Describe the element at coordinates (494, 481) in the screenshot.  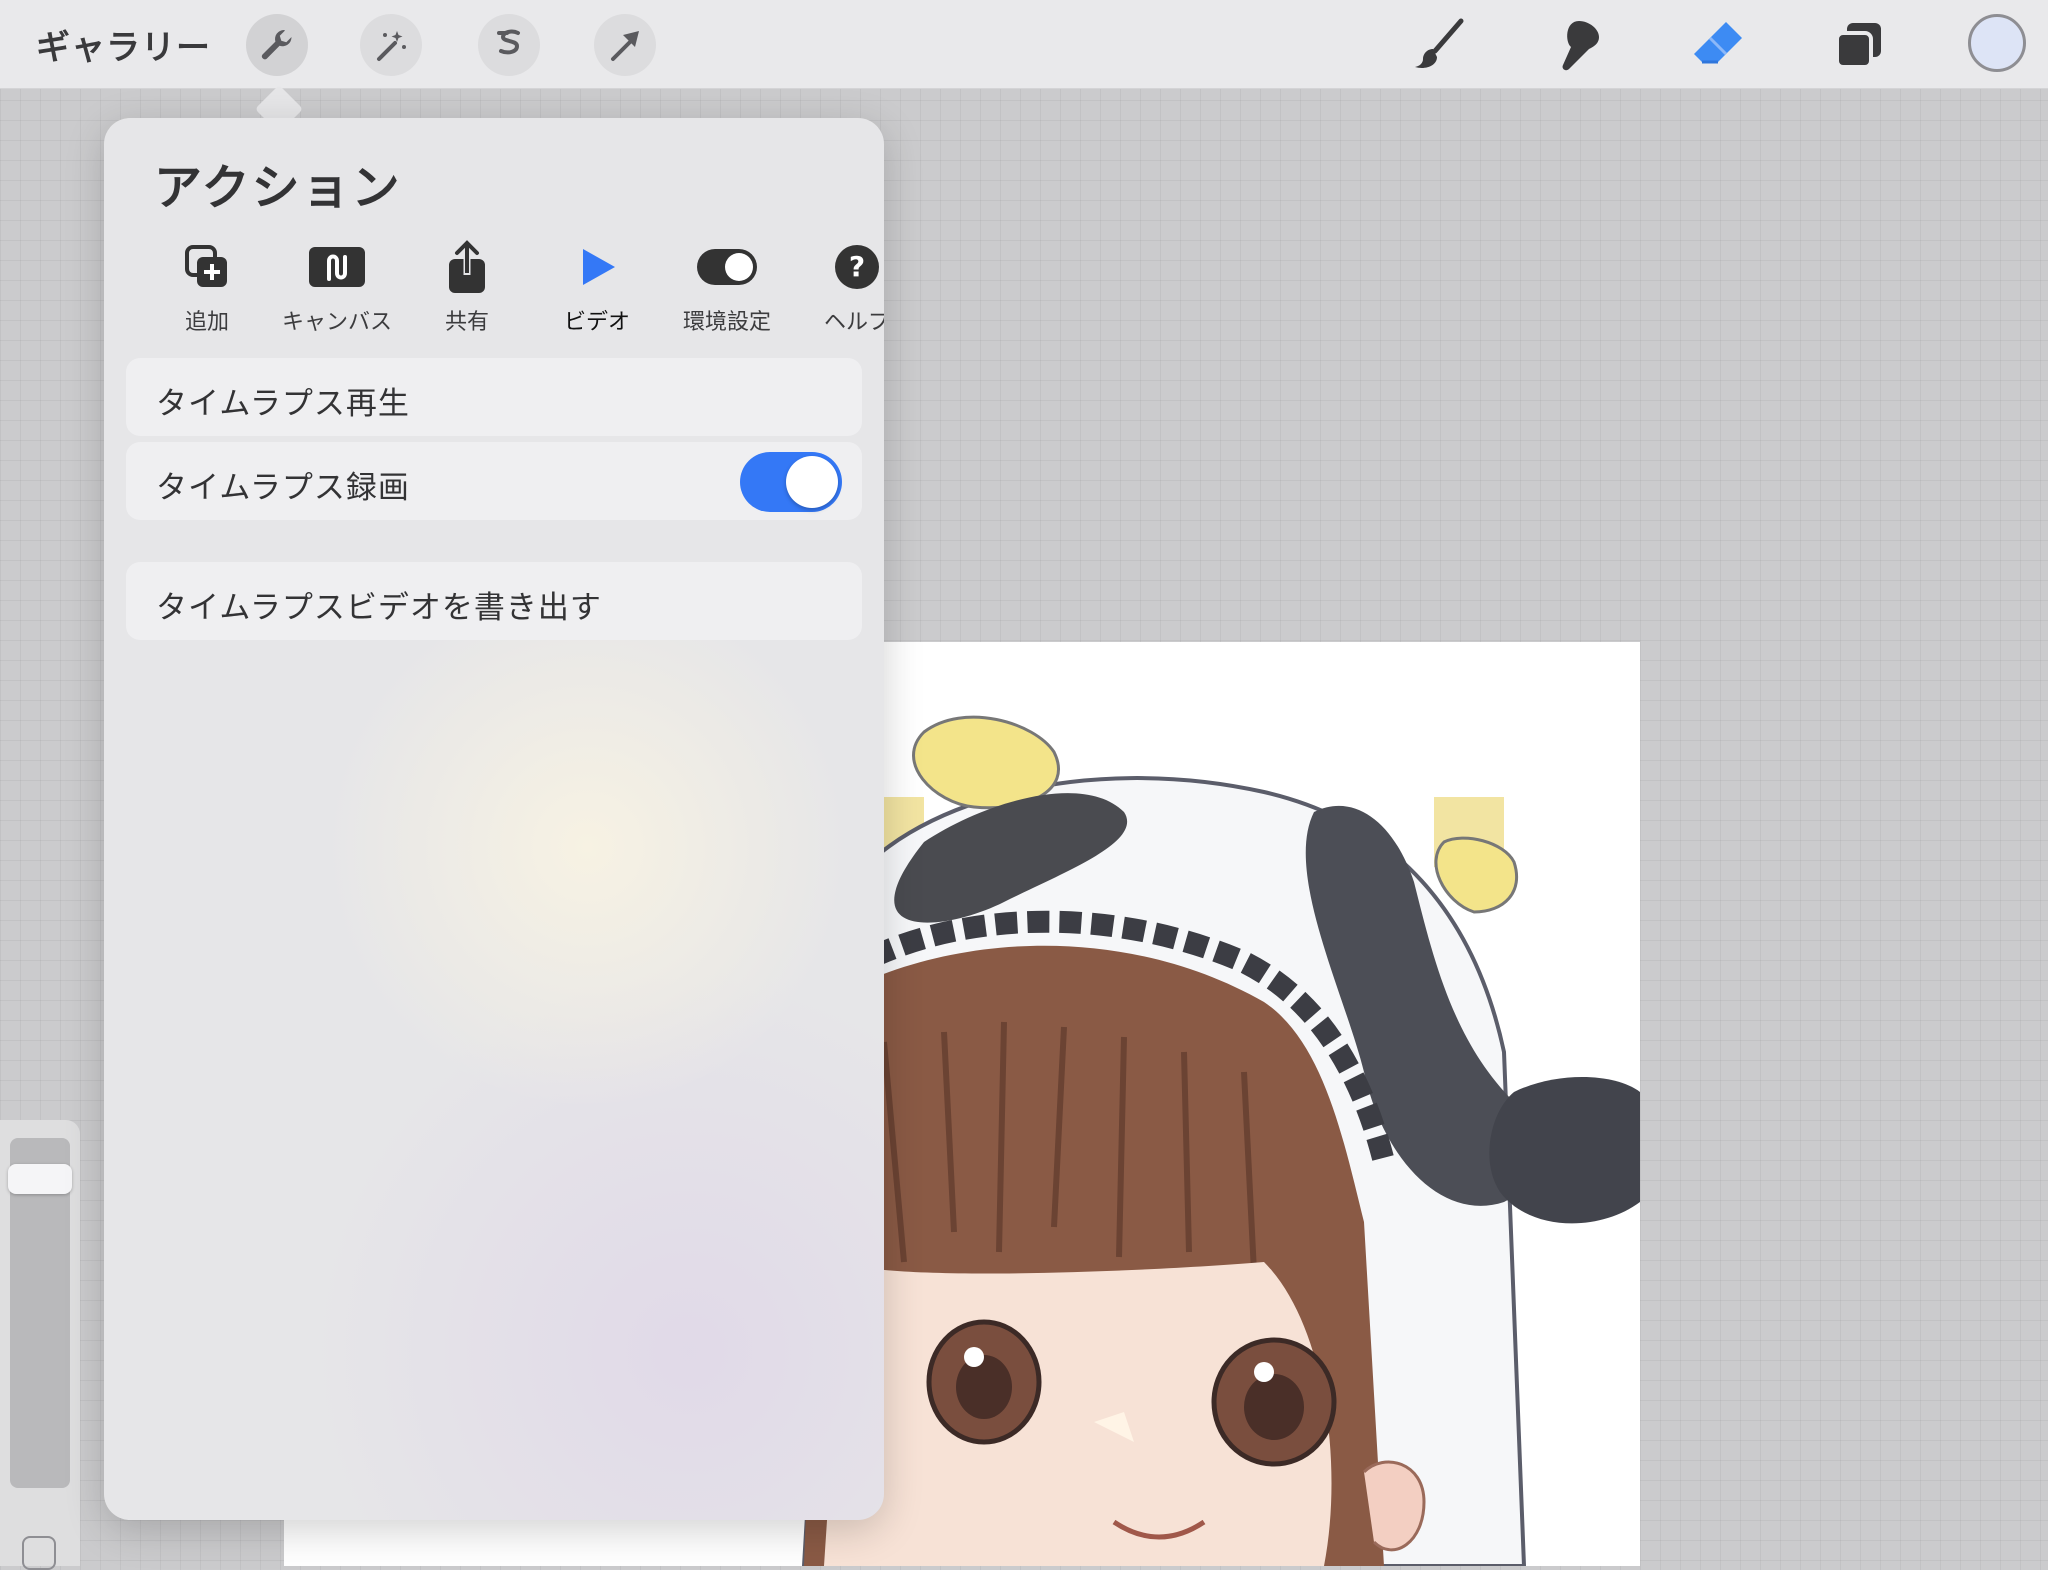
I see `timelapse-record-row: タイムラプス録画` at that location.